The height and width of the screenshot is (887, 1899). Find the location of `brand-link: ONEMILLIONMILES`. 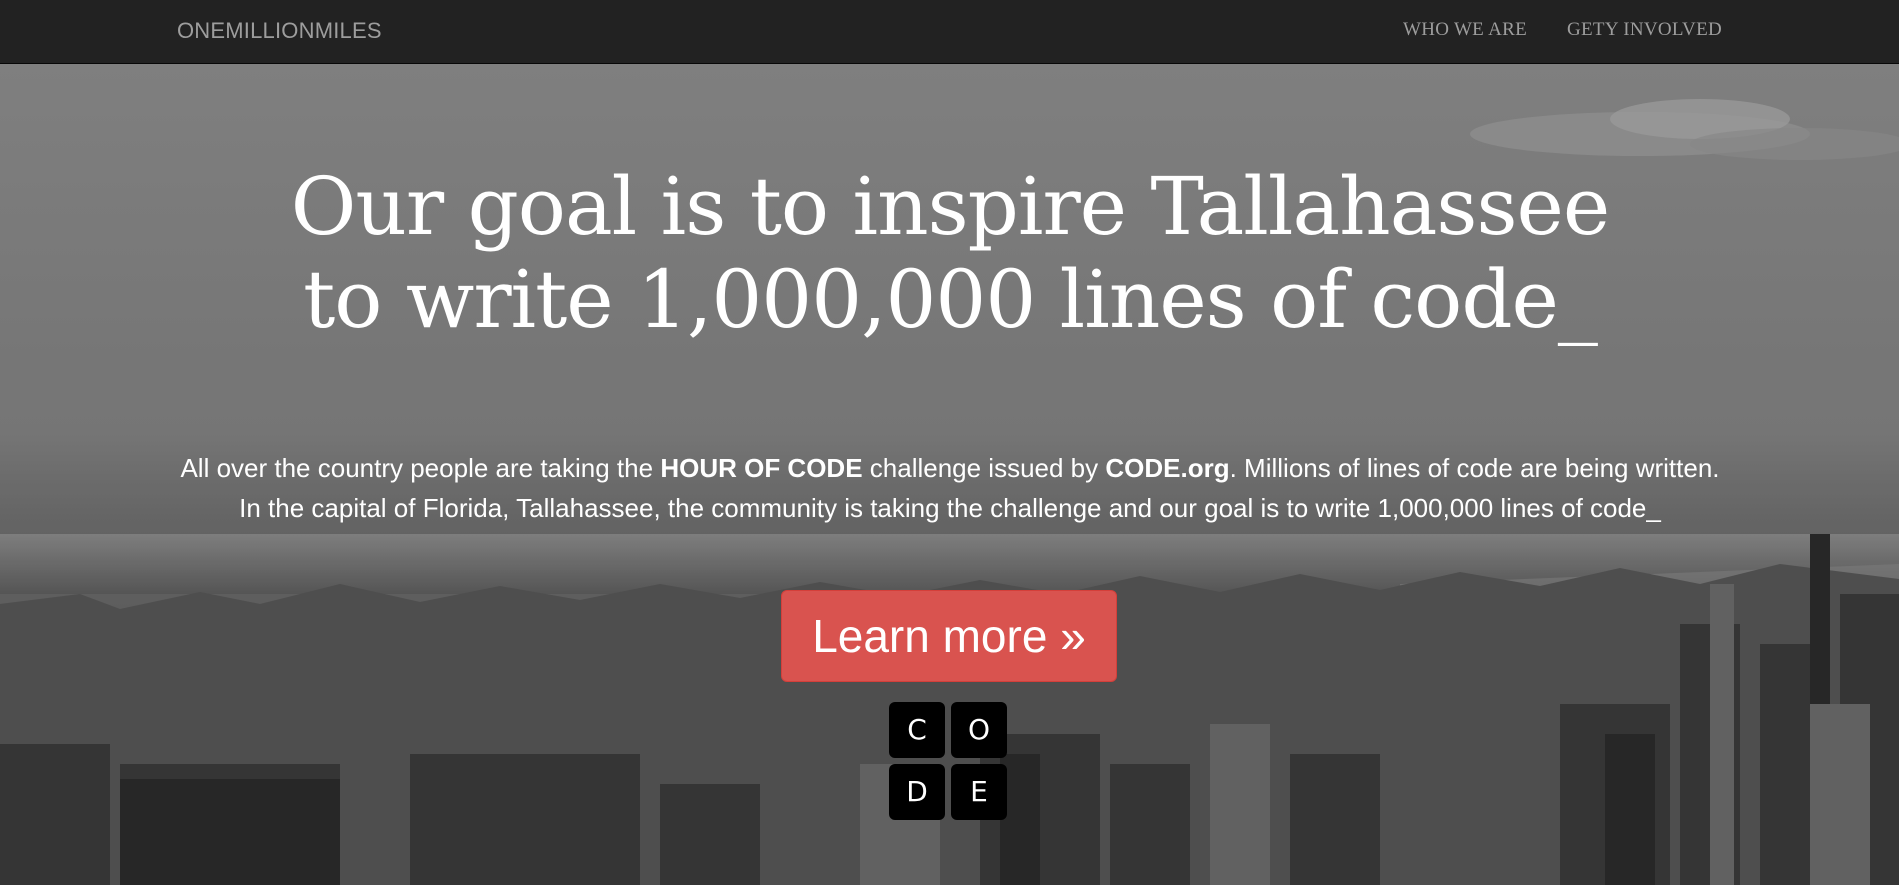

brand-link: ONEMILLIONMILES is located at coordinates (279, 31).